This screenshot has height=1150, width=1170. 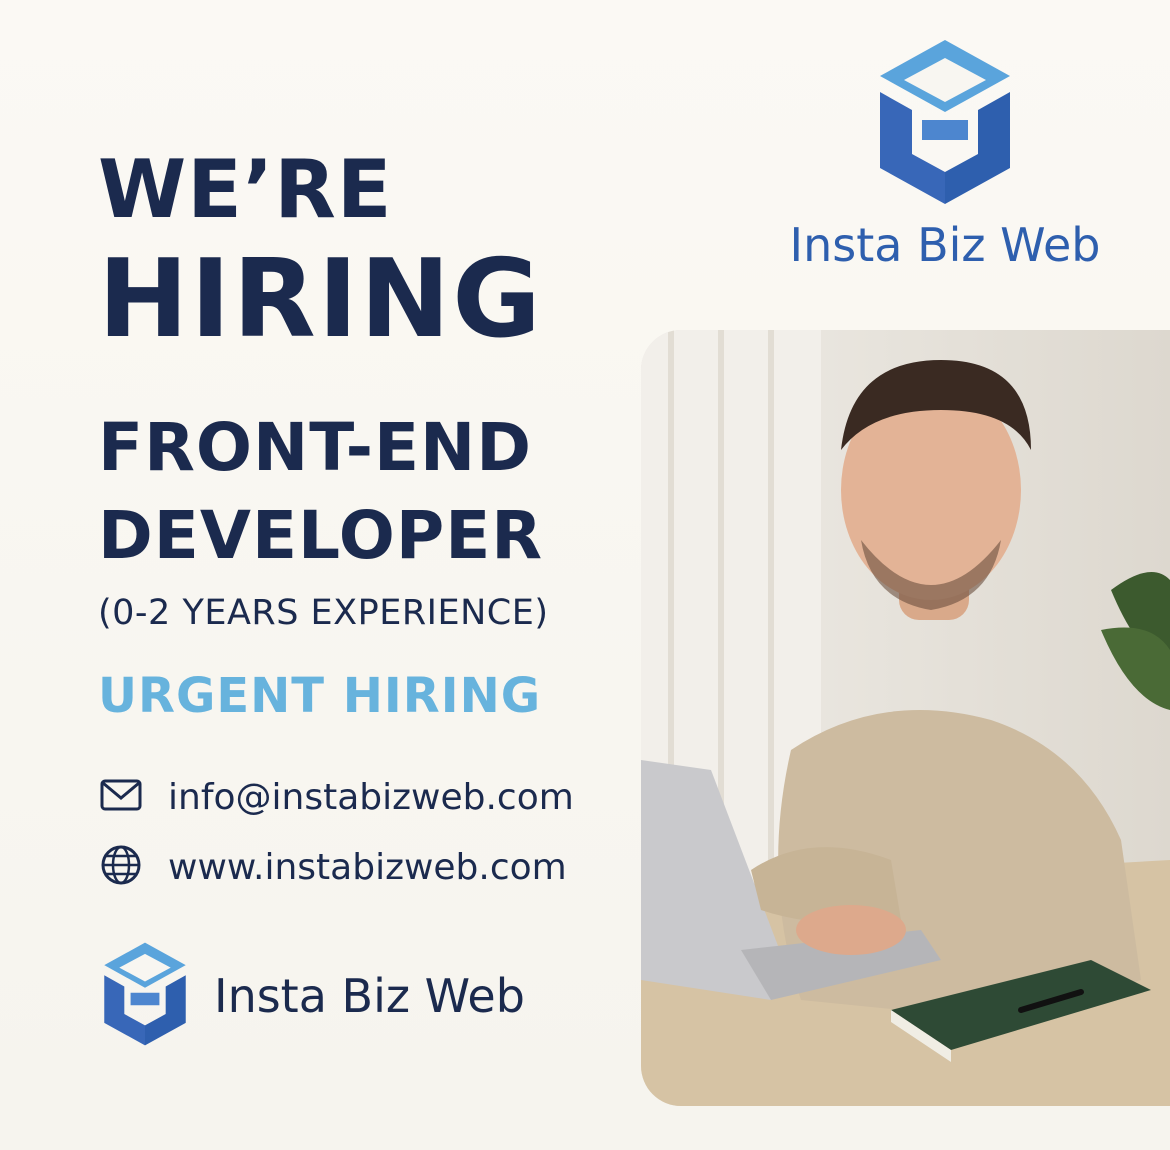 I want to click on website-link: www.instabizweb.com, so click(x=367, y=867).